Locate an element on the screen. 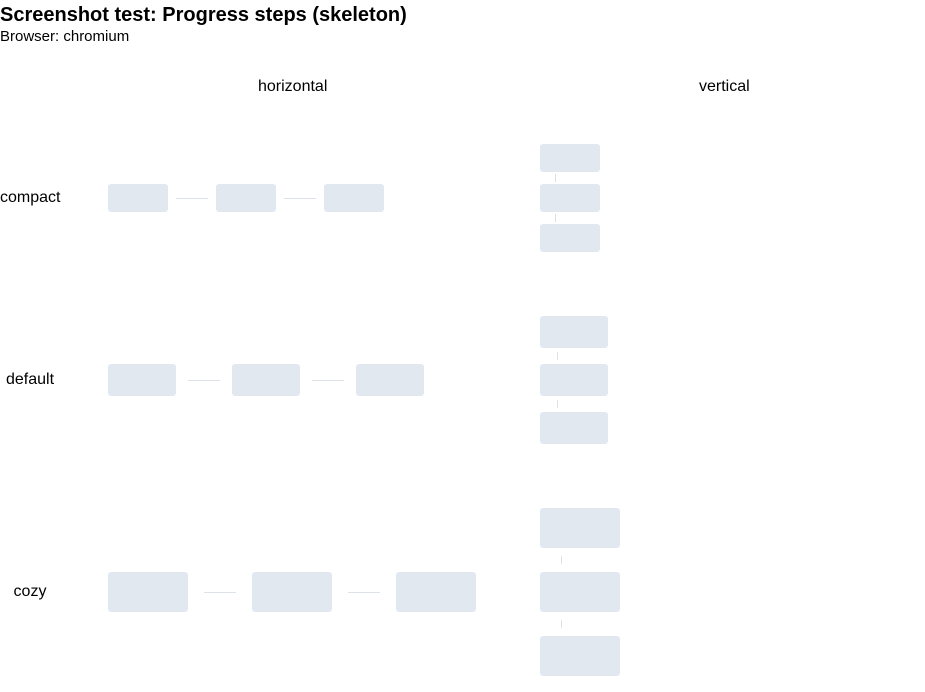 Image resolution: width=925 pixels, height=692 pixels. row-label-cozy: cozy is located at coordinates (30, 591).